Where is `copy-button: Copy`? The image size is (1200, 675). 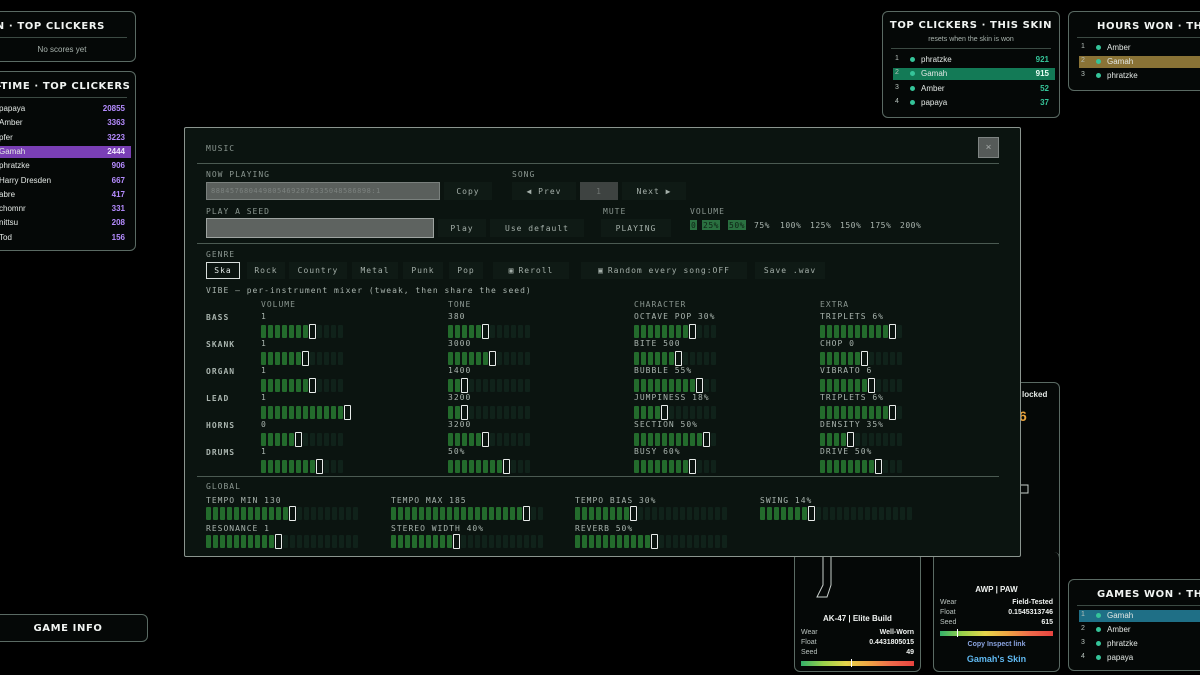 copy-button: Copy is located at coordinates (468, 191).